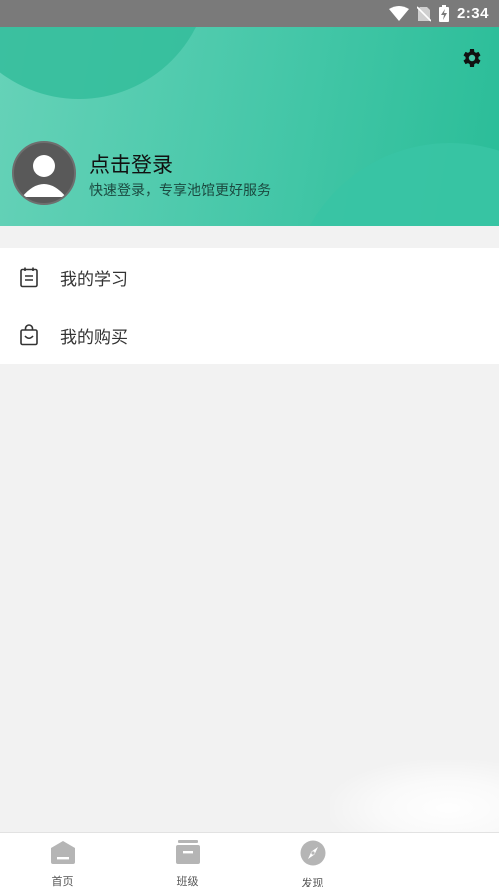 This screenshot has width=499, height=887. Describe the element at coordinates (94, 279) in the screenshot. I see `menu-item-label: 我的学习` at that location.